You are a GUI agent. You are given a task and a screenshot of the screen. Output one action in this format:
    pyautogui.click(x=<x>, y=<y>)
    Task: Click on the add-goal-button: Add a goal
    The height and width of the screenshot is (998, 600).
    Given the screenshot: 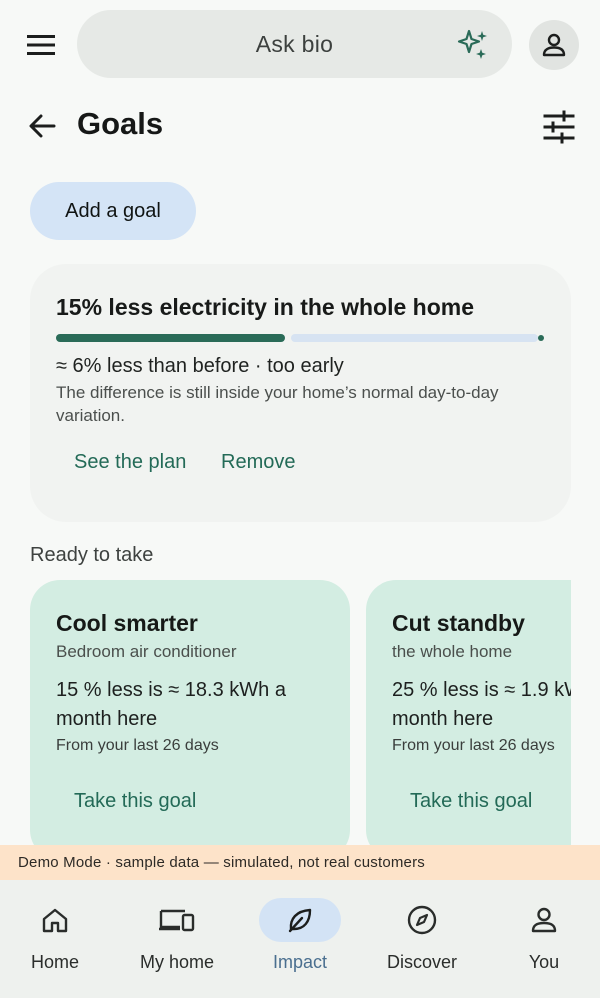 What is the action you would take?
    pyautogui.click(x=113, y=211)
    